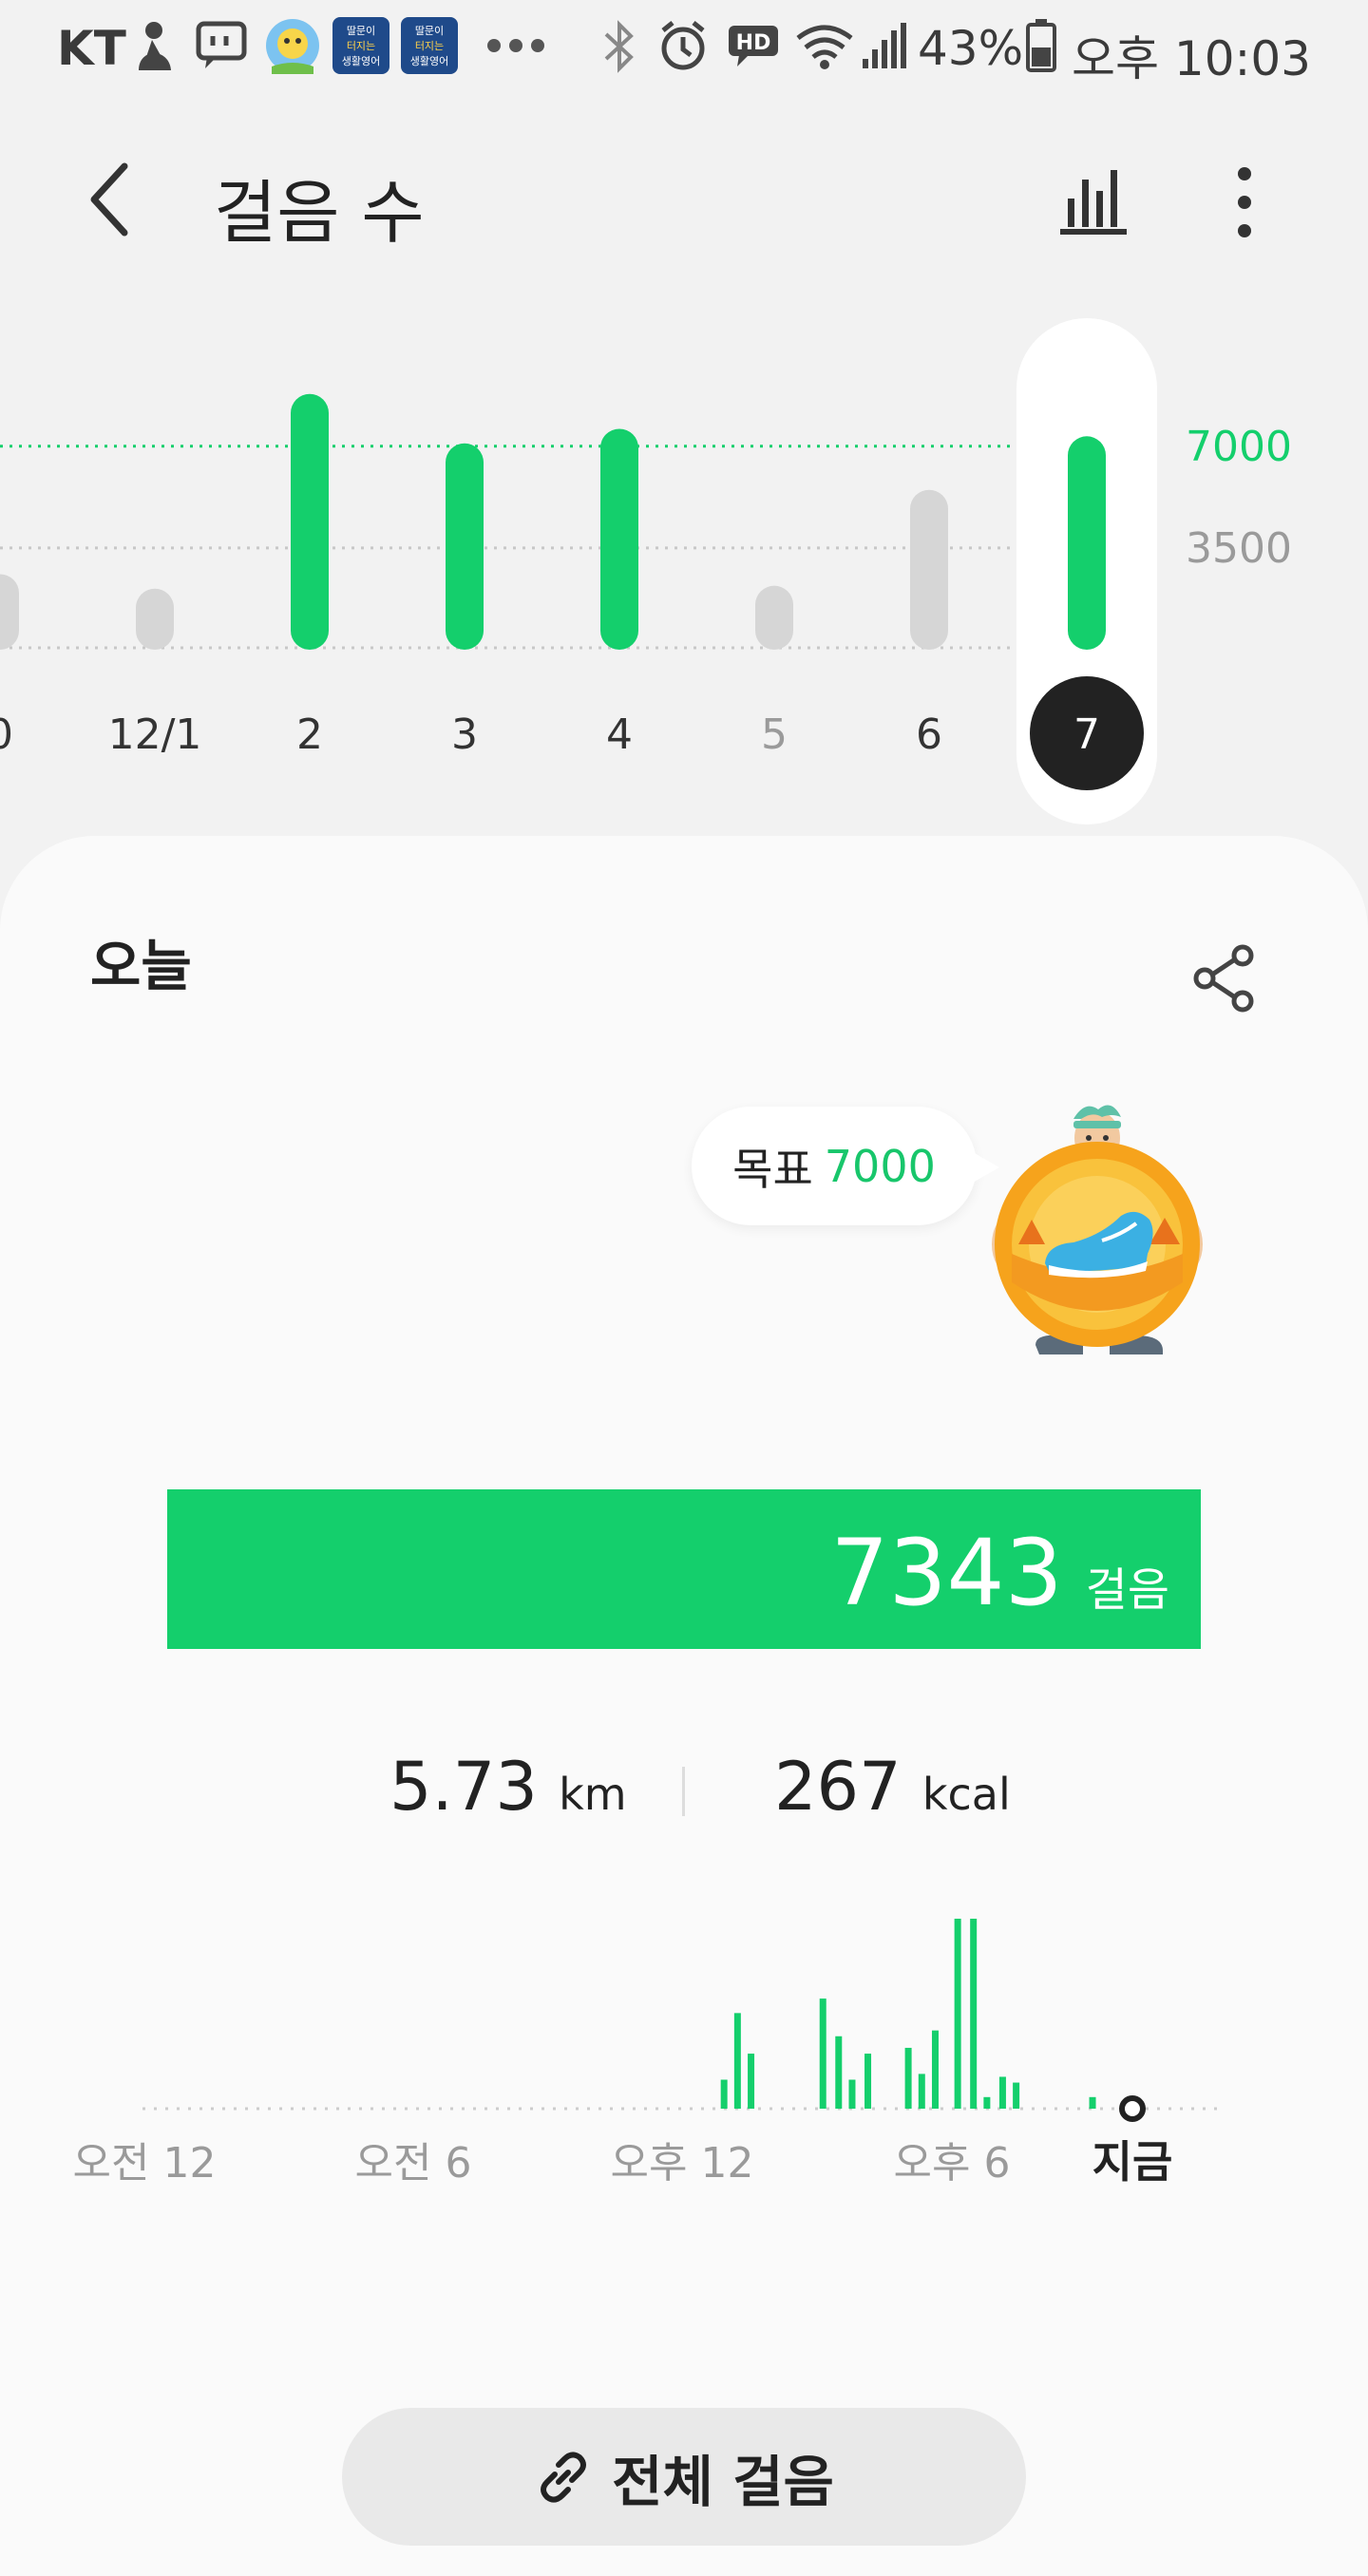 This screenshot has height=2576, width=1368. Describe the element at coordinates (91, 48) in the screenshot. I see `carrier-label: KT` at that location.